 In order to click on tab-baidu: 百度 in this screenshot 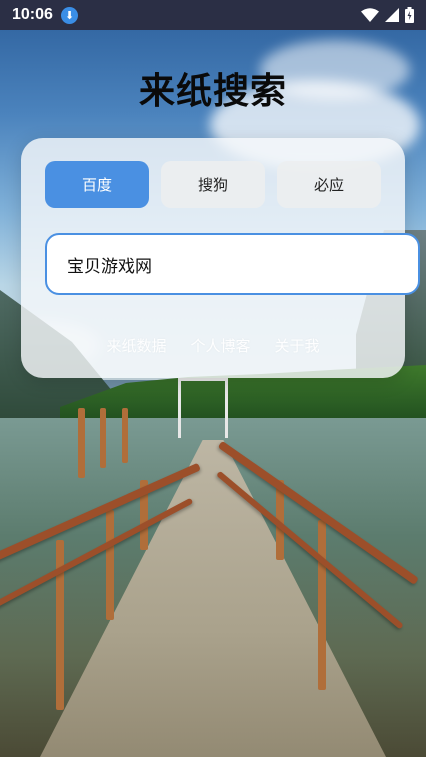, I will do `click(97, 184)`.